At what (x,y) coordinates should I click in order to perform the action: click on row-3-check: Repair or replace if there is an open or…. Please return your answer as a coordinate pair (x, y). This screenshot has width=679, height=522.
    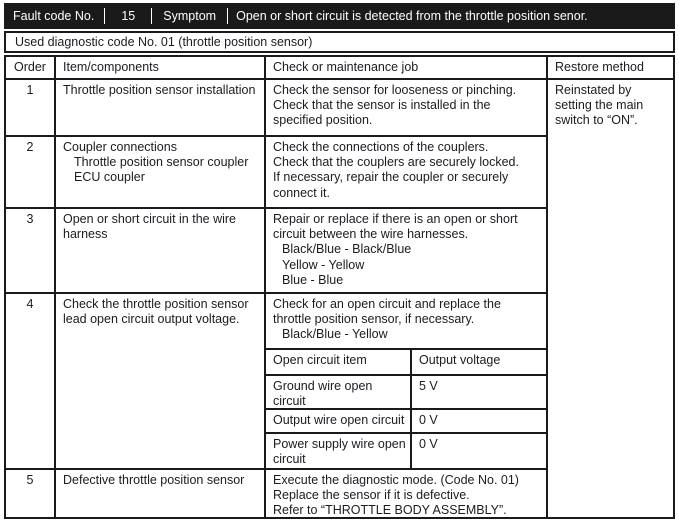
    Looking at the image, I should click on (405, 249).